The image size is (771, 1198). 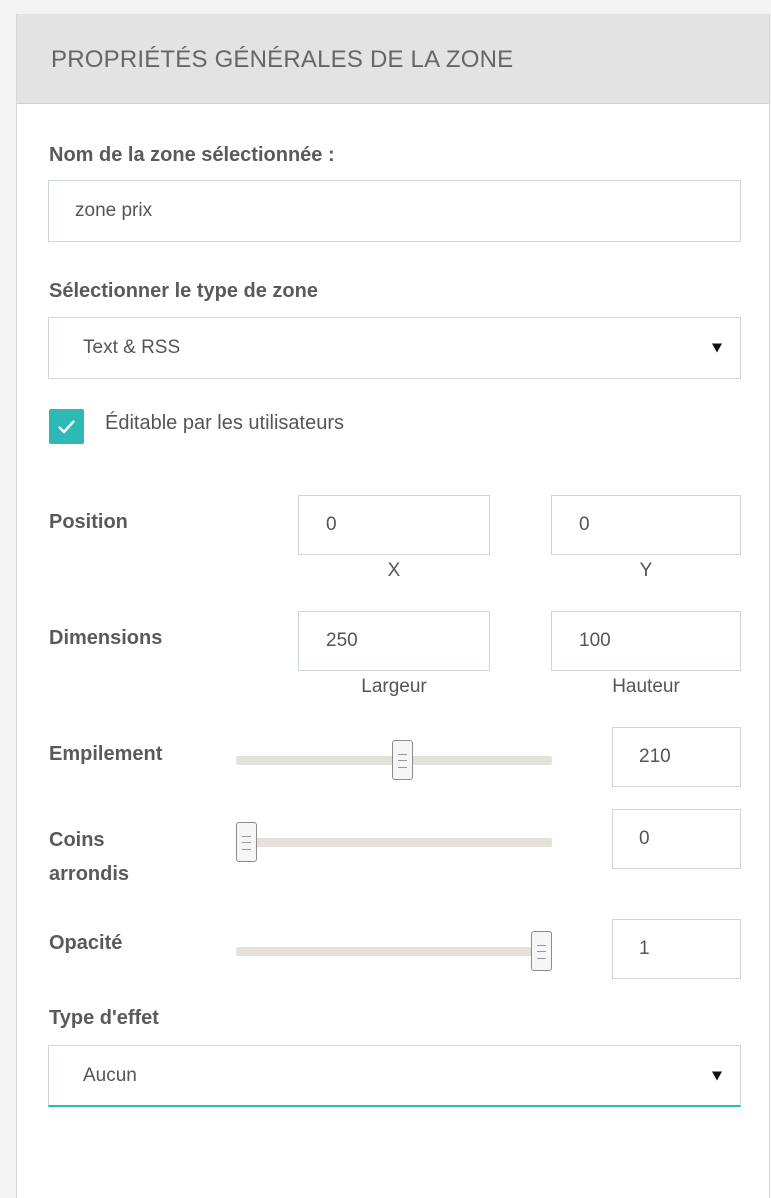 What do you see at coordinates (89, 857) in the screenshot?
I see `rounded-corners-label: Coins arrondis` at bounding box center [89, 857].